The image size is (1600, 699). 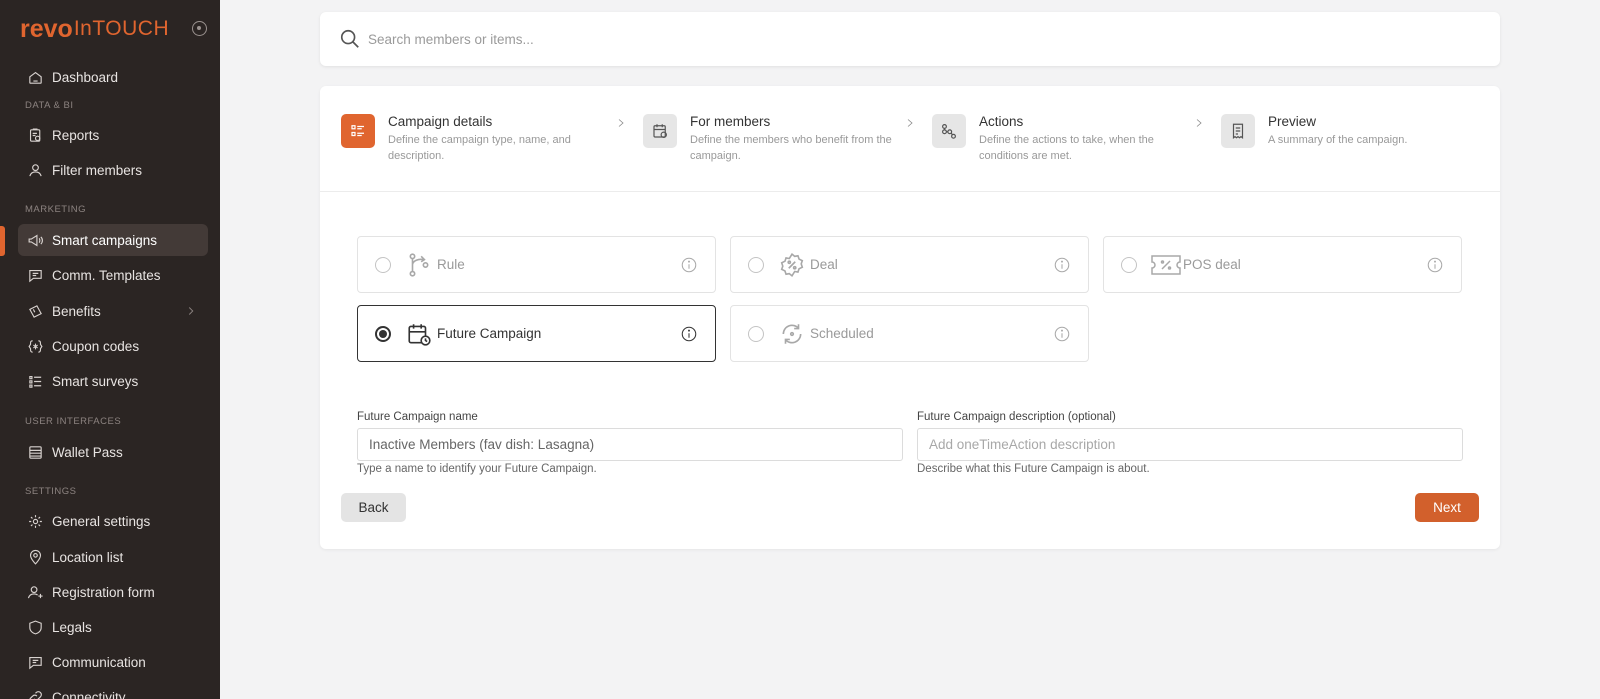 I want to click on sidebar-item-coupon-codes: Coupon codes, so click(x=113, y=346).